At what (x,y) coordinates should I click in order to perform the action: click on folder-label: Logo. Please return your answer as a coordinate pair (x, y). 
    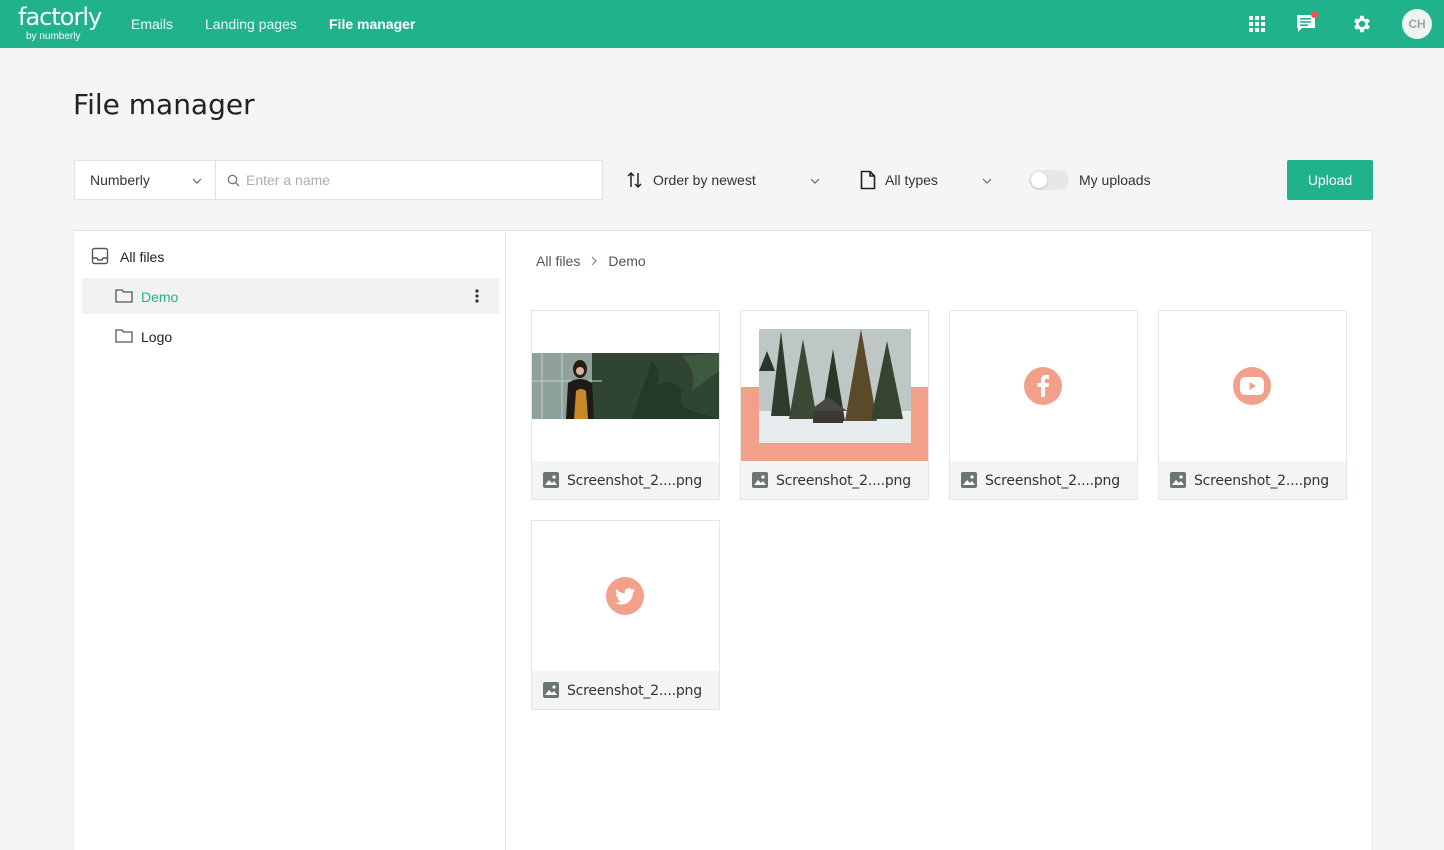
    Looking at the image, I should click on (157, 337).